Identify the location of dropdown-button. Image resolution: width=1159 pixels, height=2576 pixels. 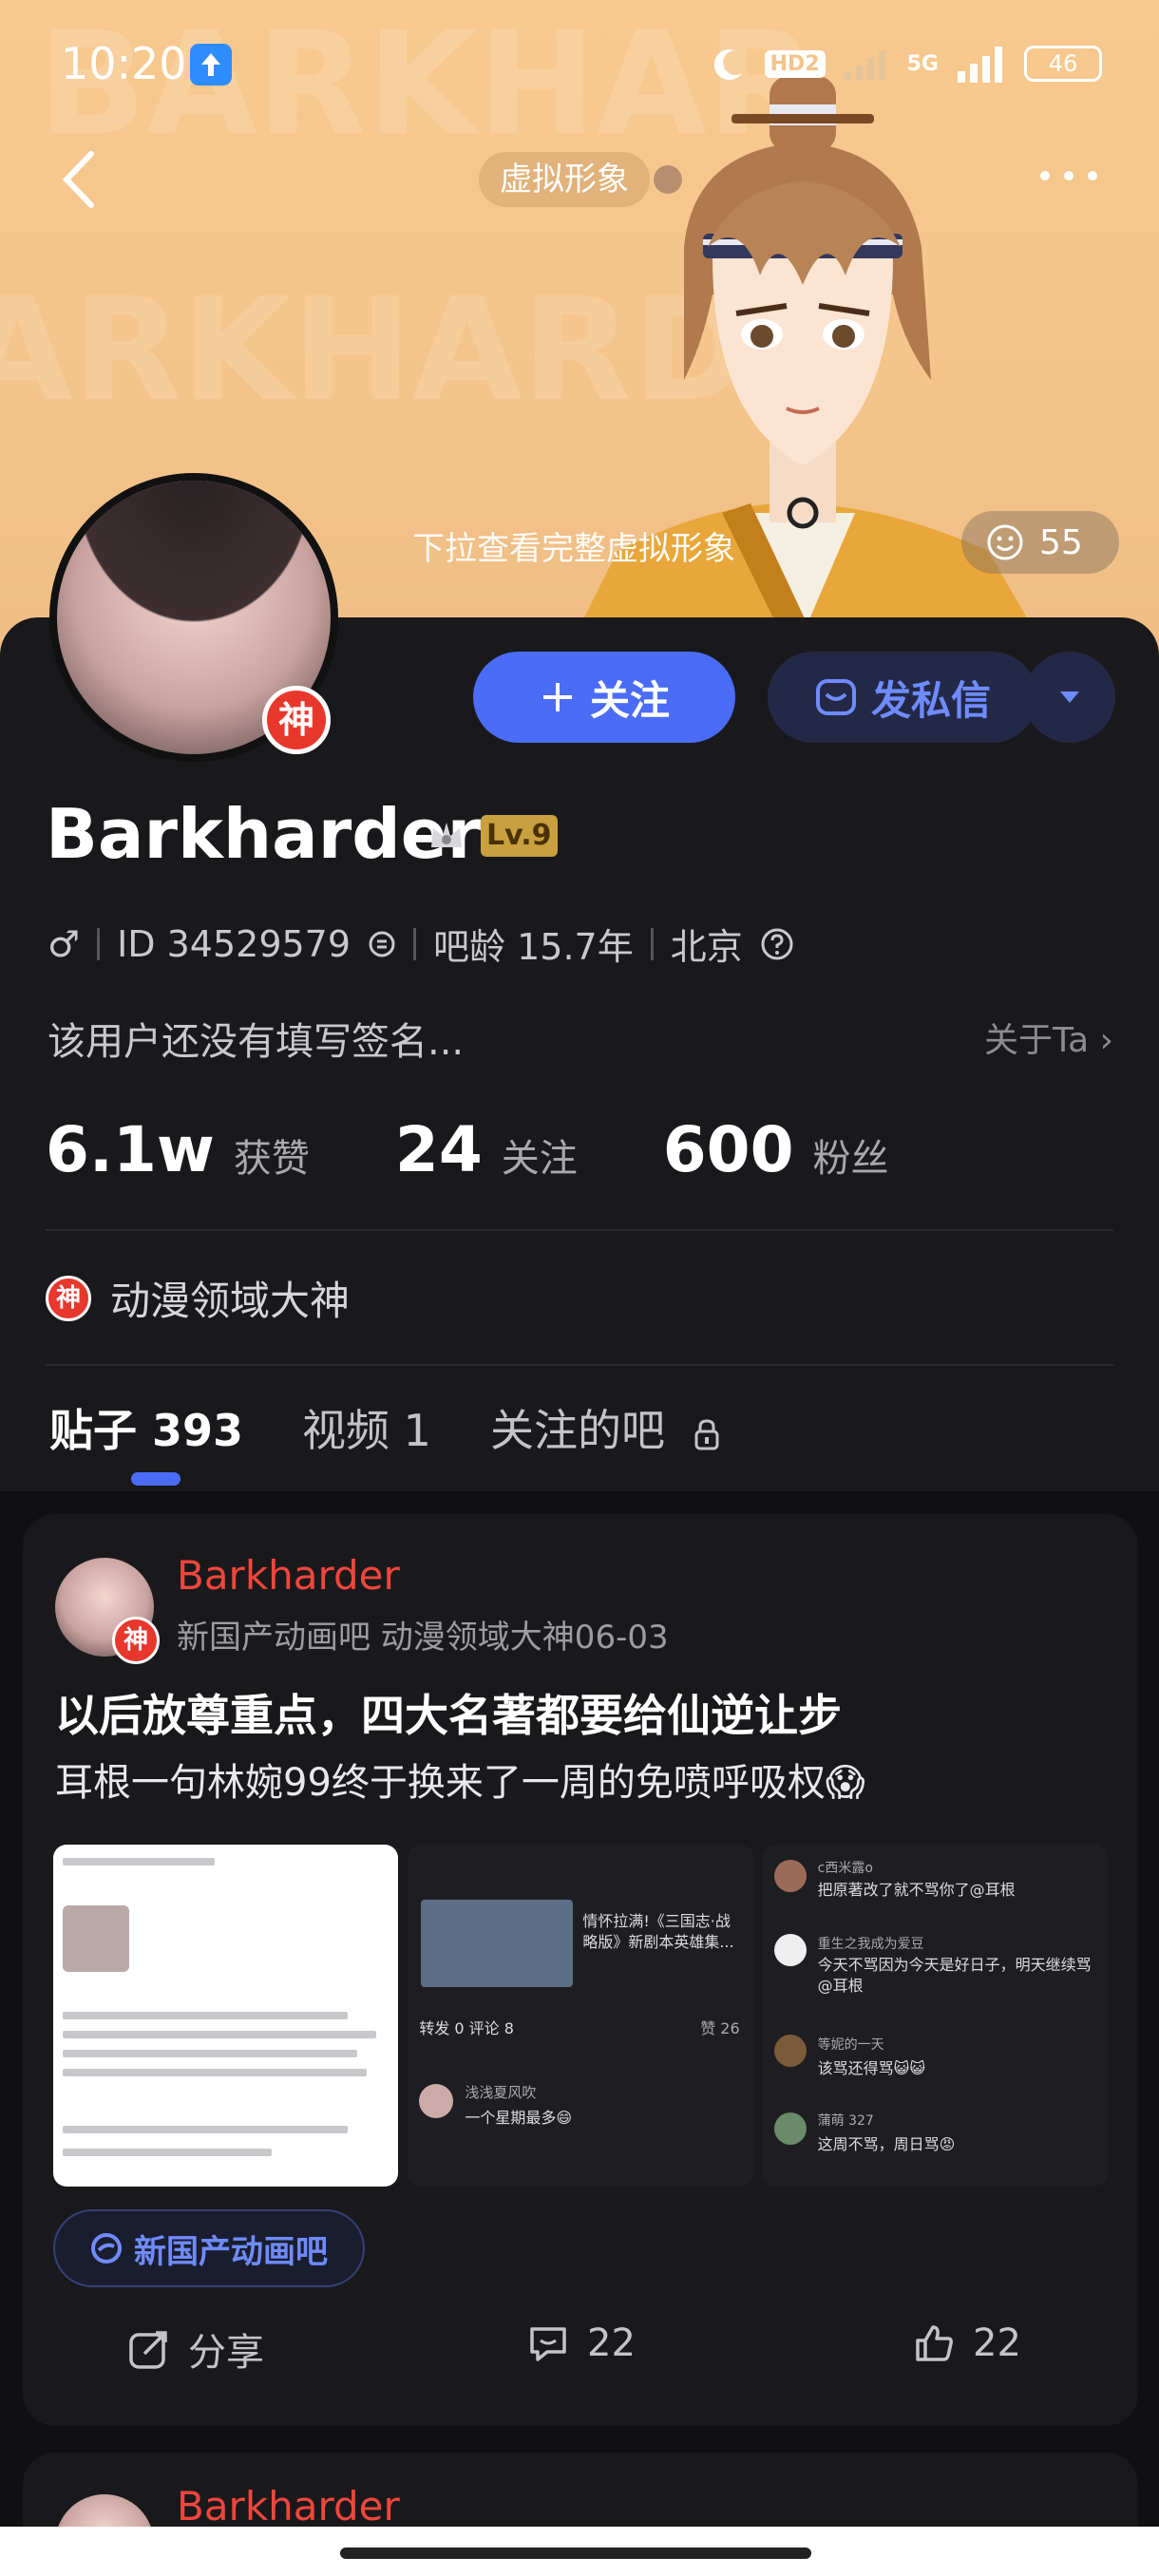
(1069, 697).